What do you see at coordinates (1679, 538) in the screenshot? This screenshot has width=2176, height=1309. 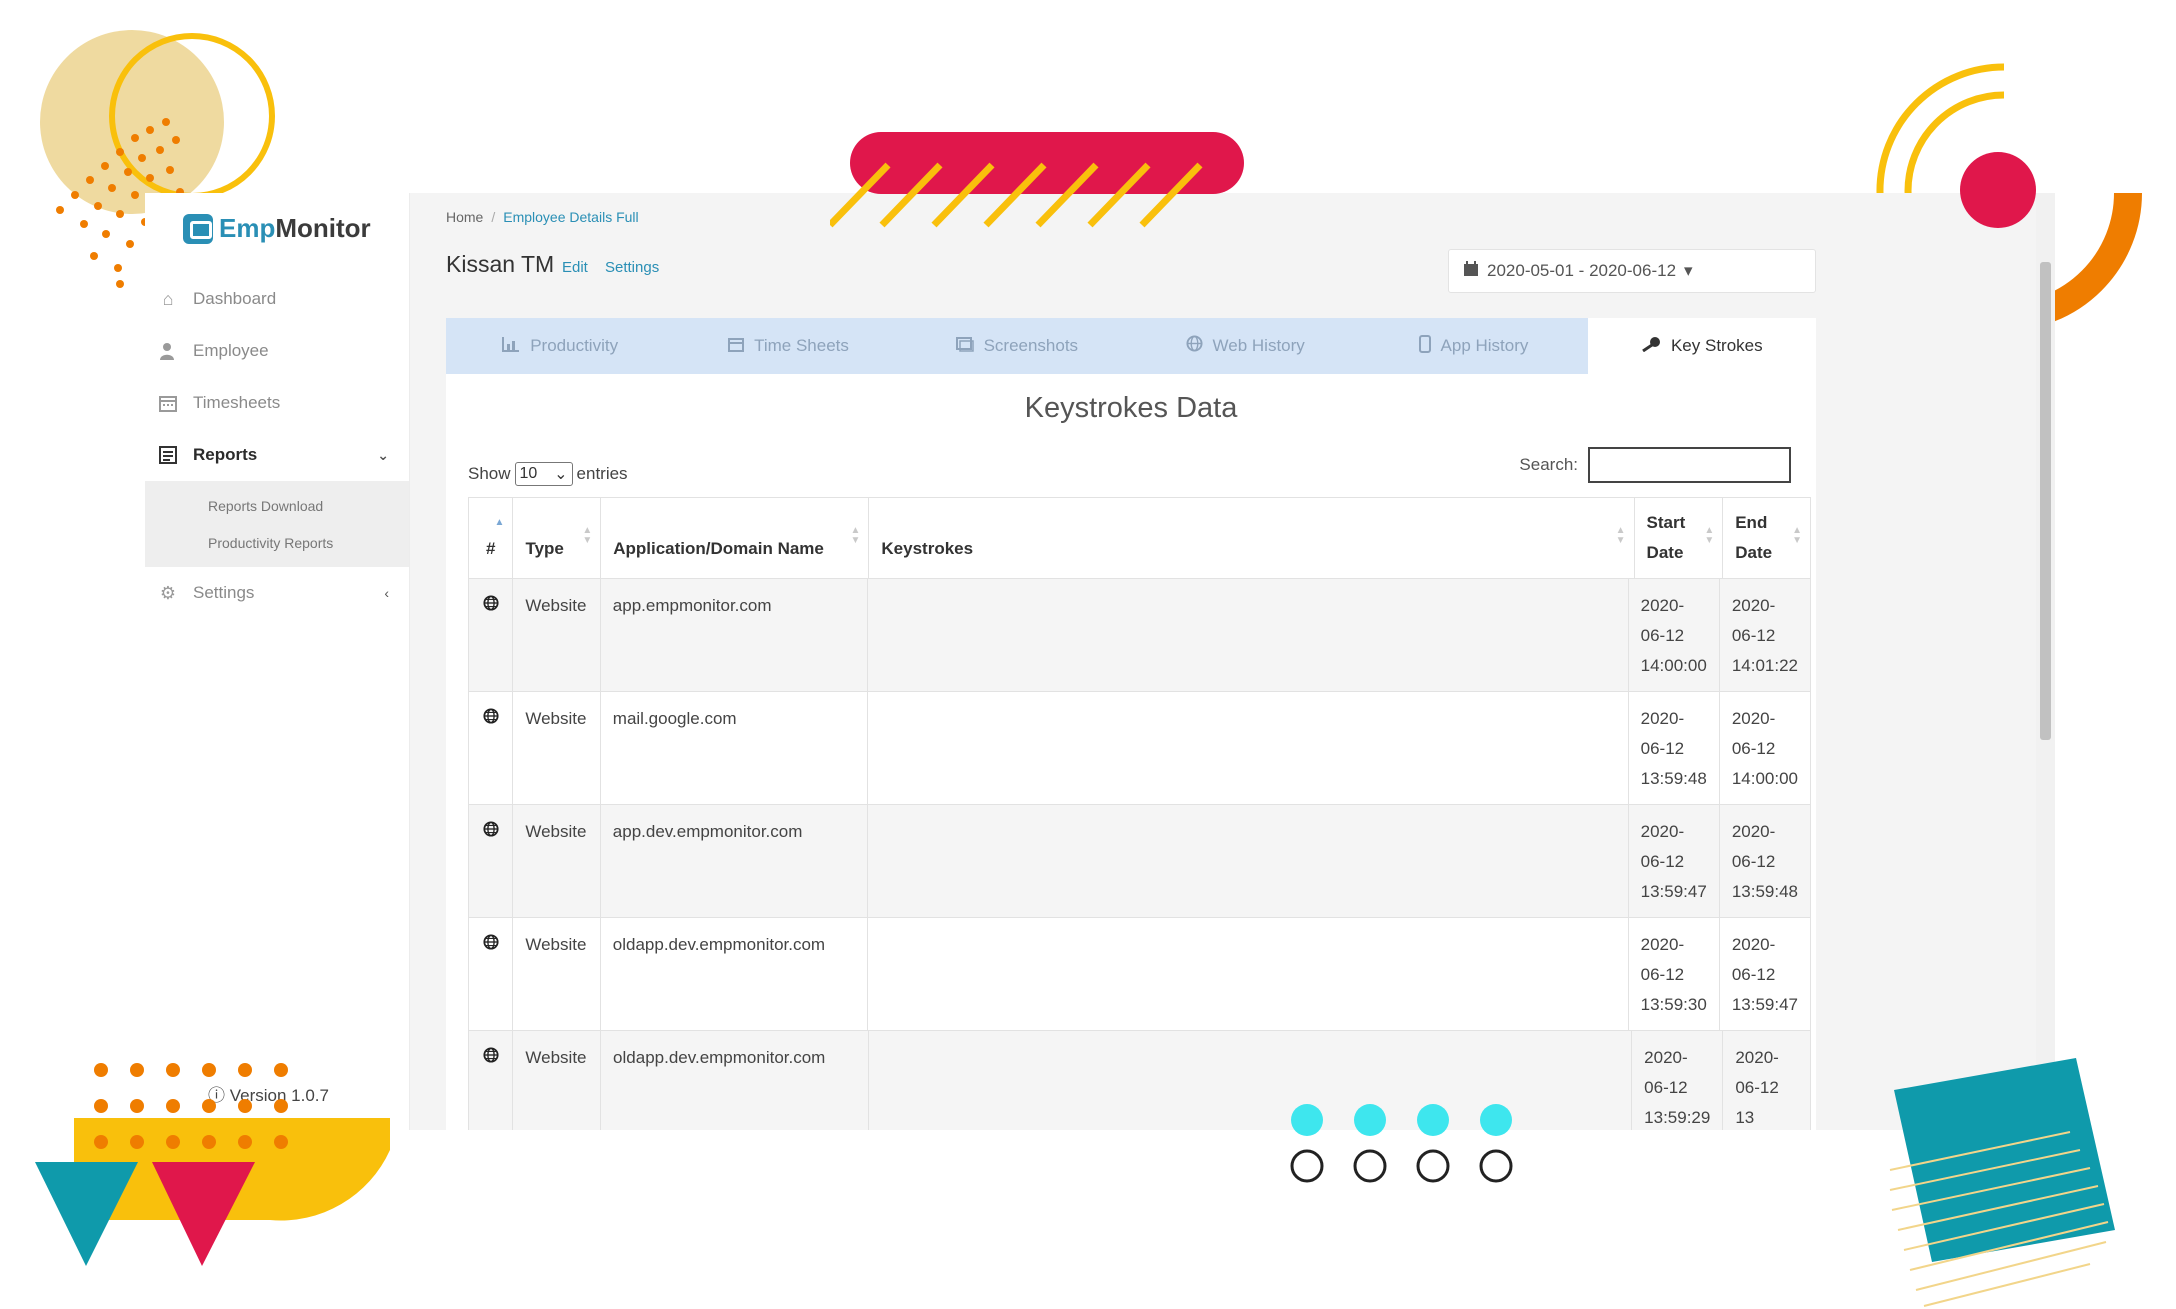 I see `header-start-date: Start Date ▲ ▼` at bounding box center [1679, 538].